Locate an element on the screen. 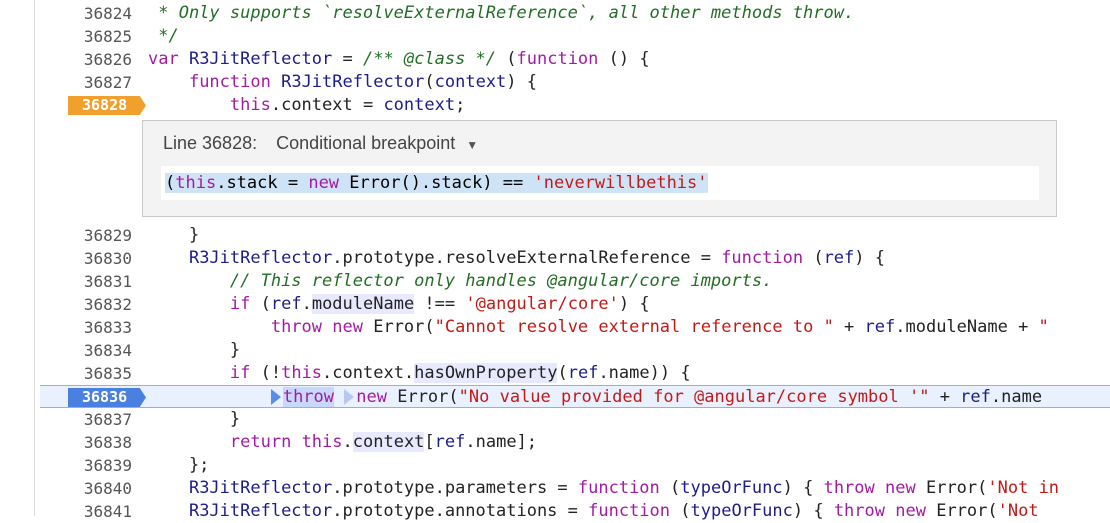 The height and width of the screenshot is (523, 1110). code-token: .name is located at coordinates (1016, 397).